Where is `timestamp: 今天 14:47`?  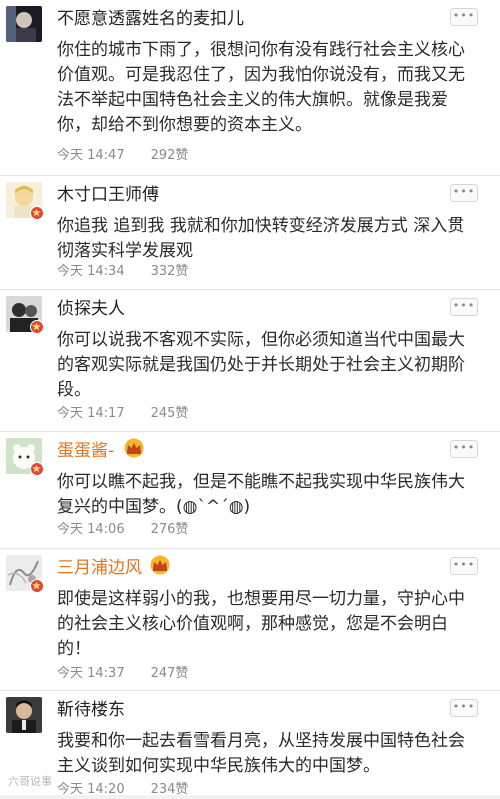
timestamp: 今天 14:47 is located at coordinates (91, 155).